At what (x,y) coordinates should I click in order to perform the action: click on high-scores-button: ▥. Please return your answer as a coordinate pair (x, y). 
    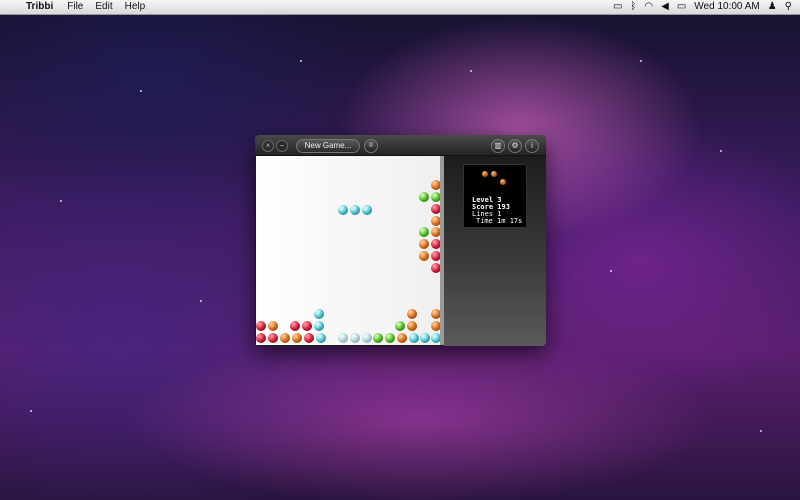
    Looking at the image, I should click on (498, 146).